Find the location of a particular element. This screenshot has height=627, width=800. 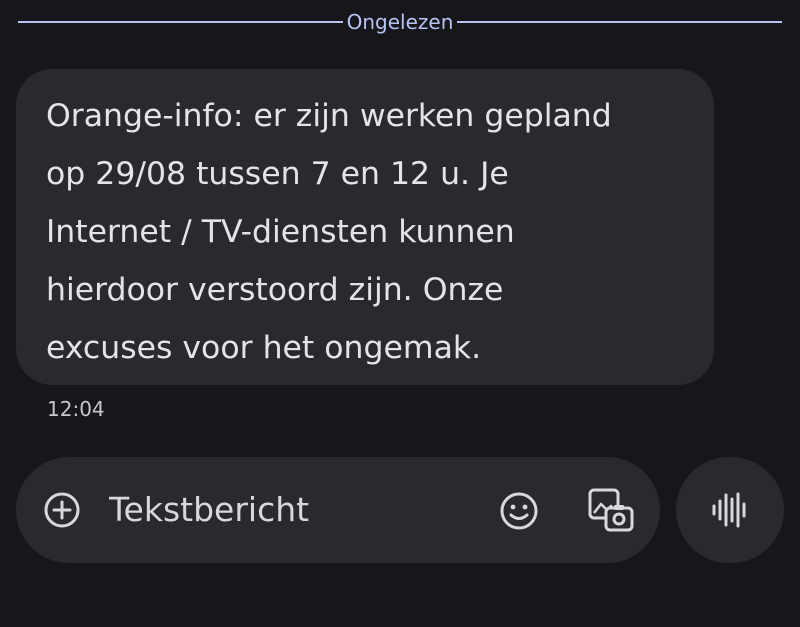

emoji-icon is located at coordinates (519, 511).